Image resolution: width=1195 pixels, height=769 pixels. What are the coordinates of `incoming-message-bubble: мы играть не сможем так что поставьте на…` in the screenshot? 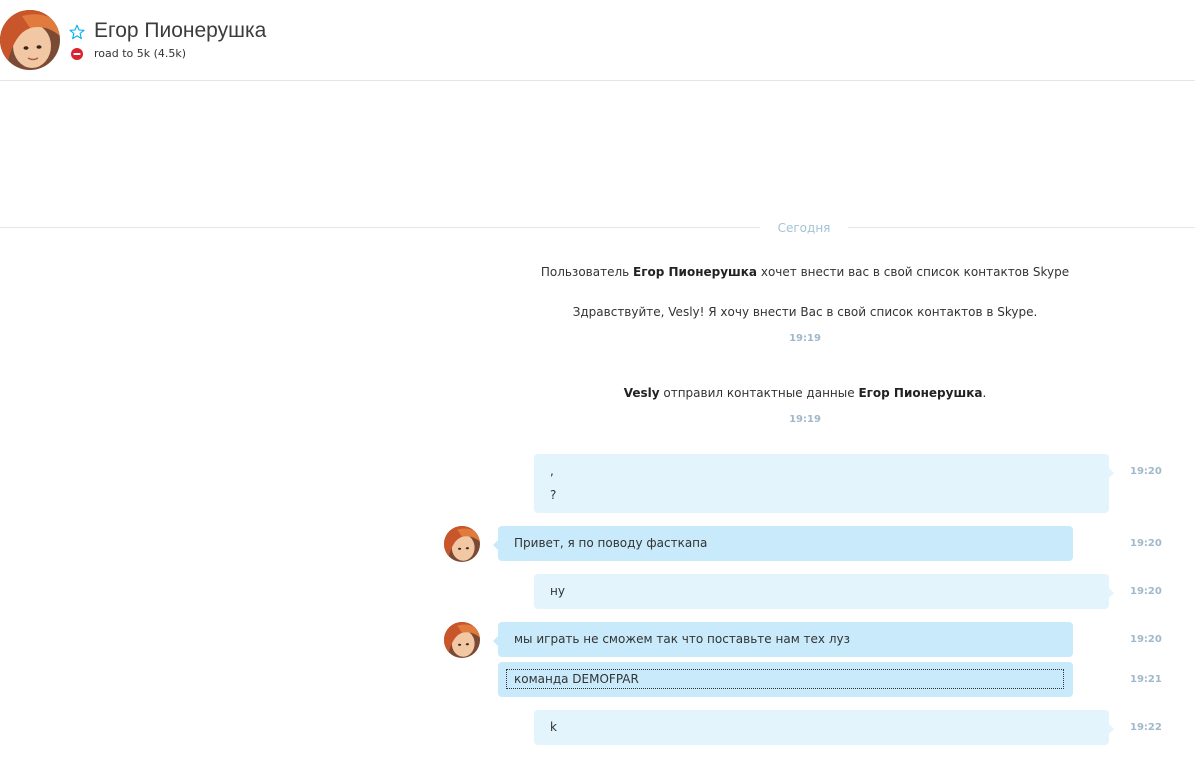 It's located at (783, 639).